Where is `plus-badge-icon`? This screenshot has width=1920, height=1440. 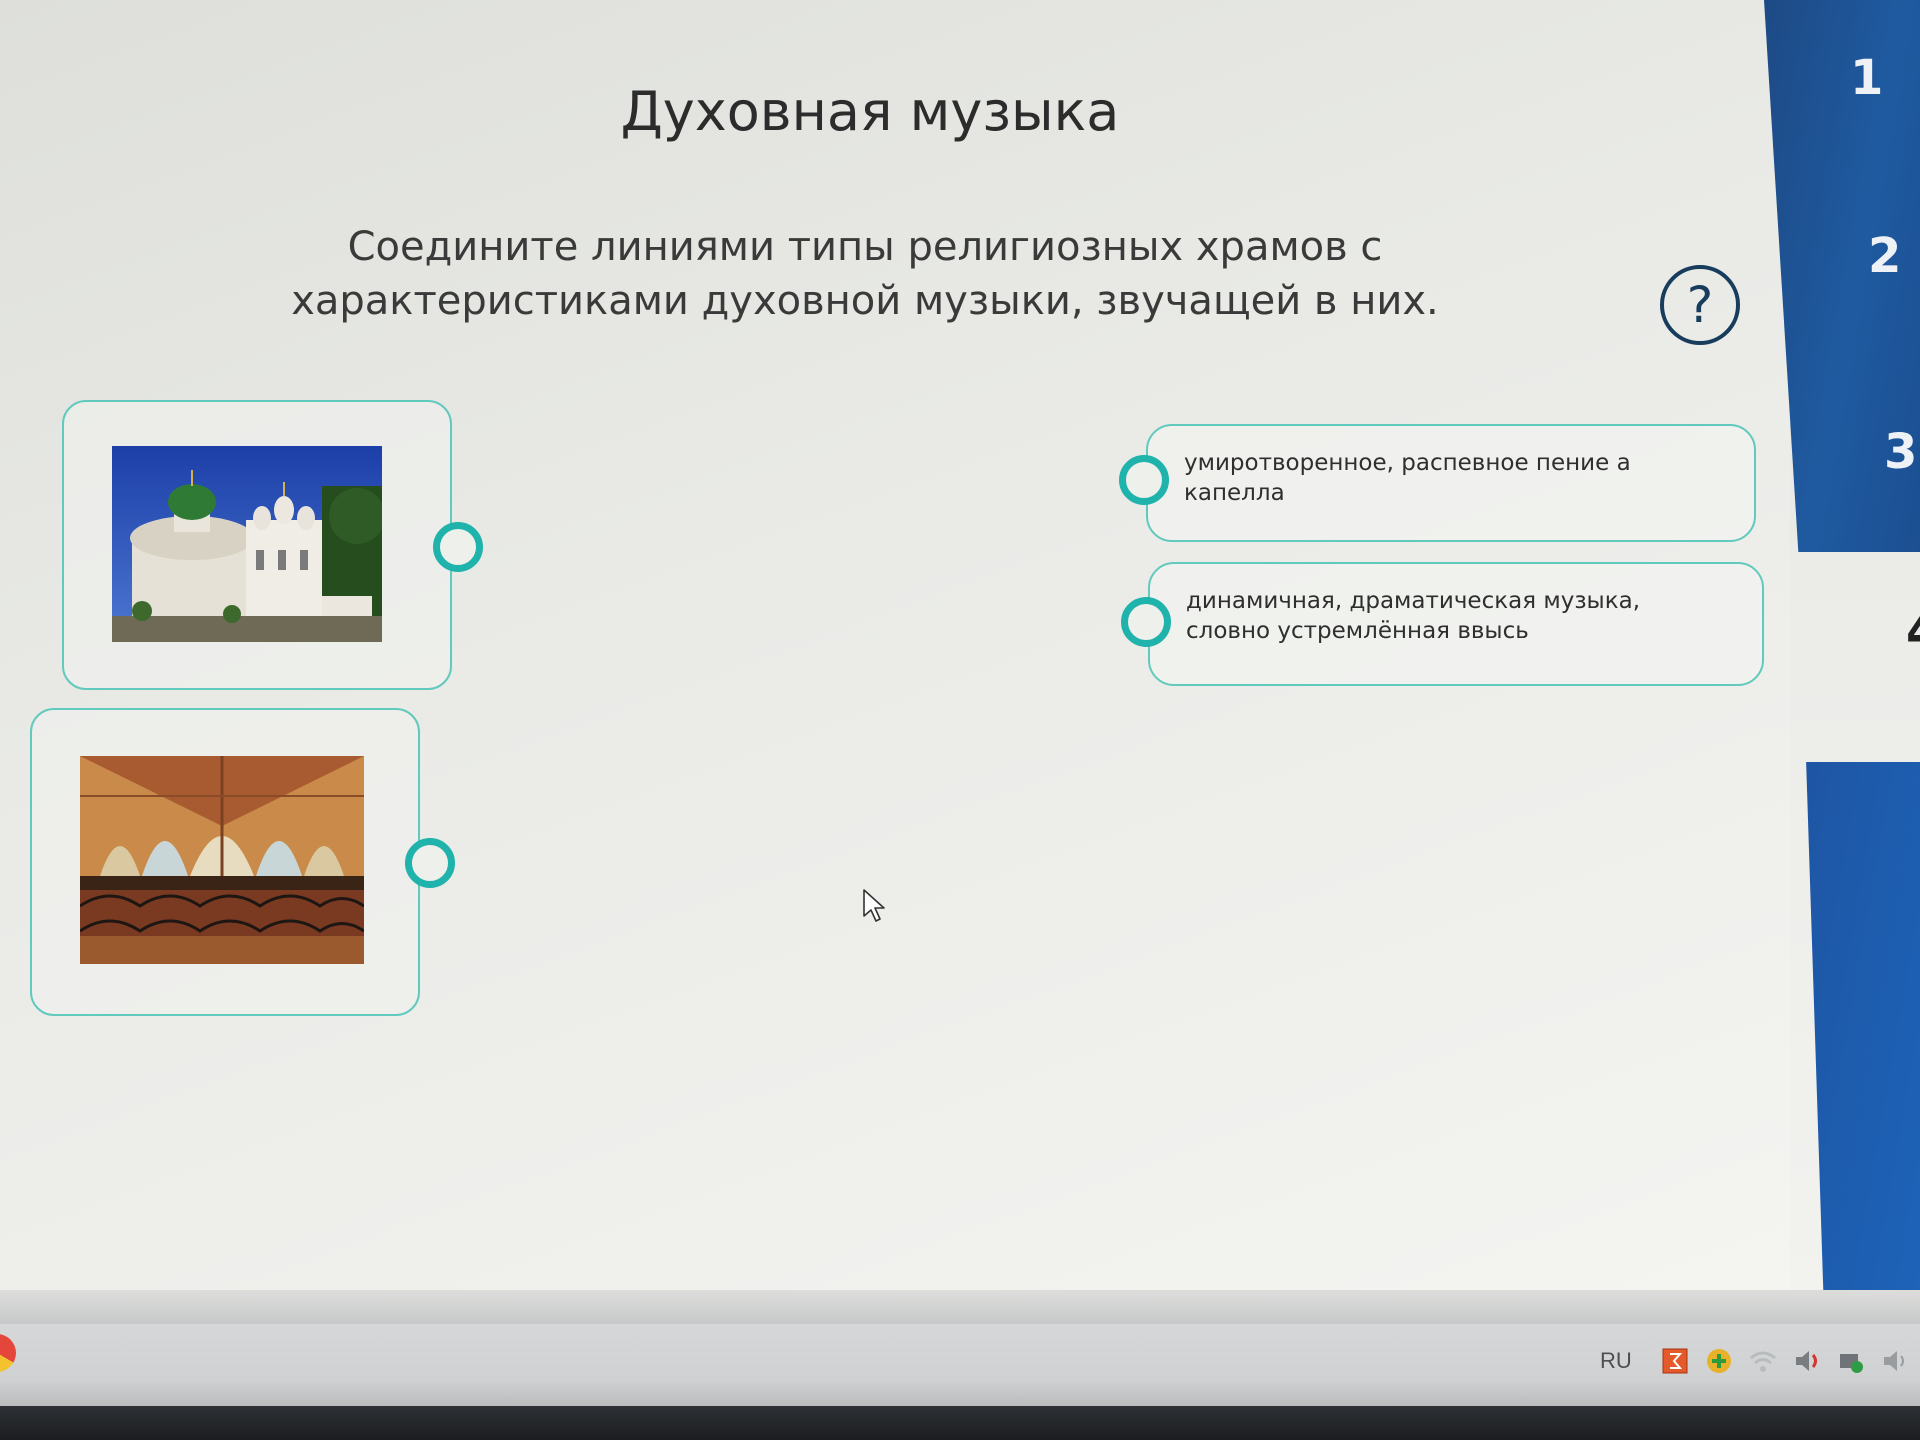
plus-badge-icon is located at coordinates (1719, 1361).